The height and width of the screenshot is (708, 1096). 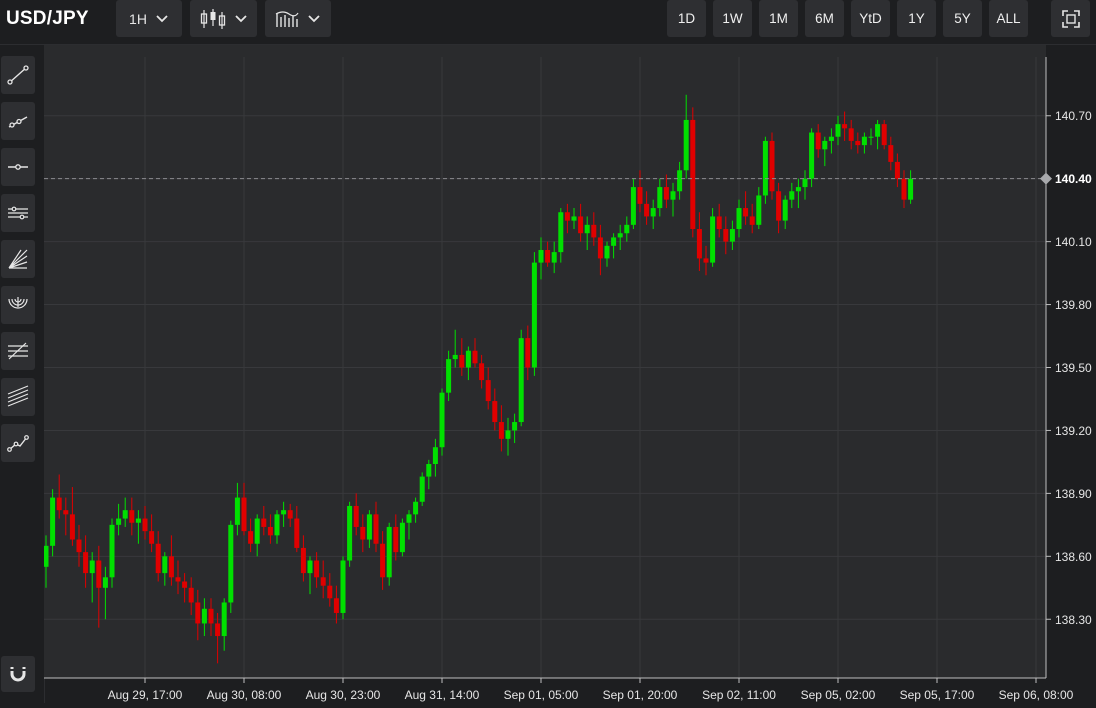 I want to click on x-tick-label-6: Sep 02, 11:00, so click(x=739, y=695).